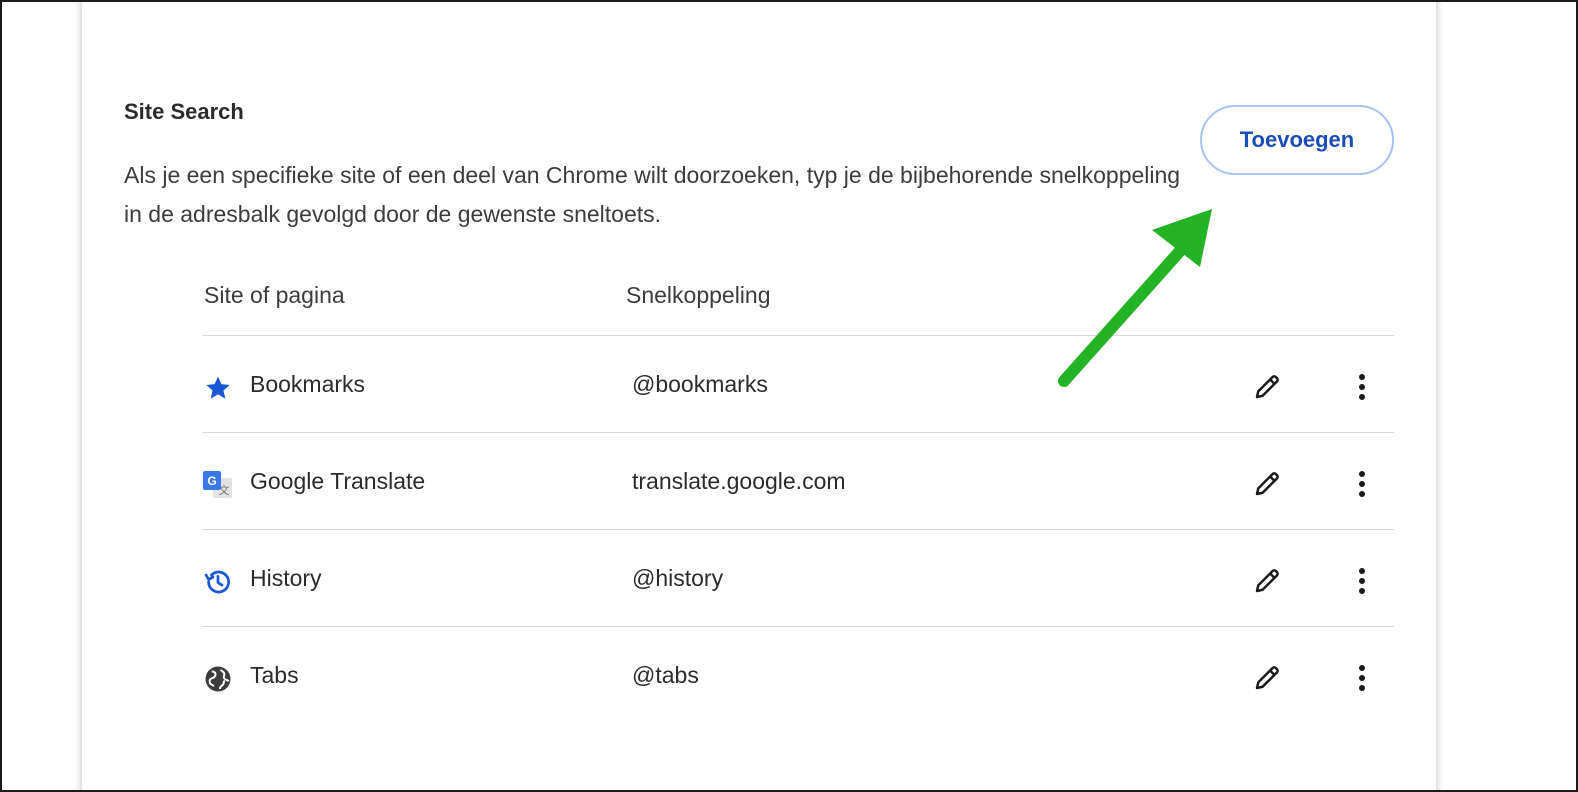 This screenshot has width=1578, height=792. Describe the element at coordinates (1297, 140) in the screenshot. I see `add-button: Toevoegen` at that location.